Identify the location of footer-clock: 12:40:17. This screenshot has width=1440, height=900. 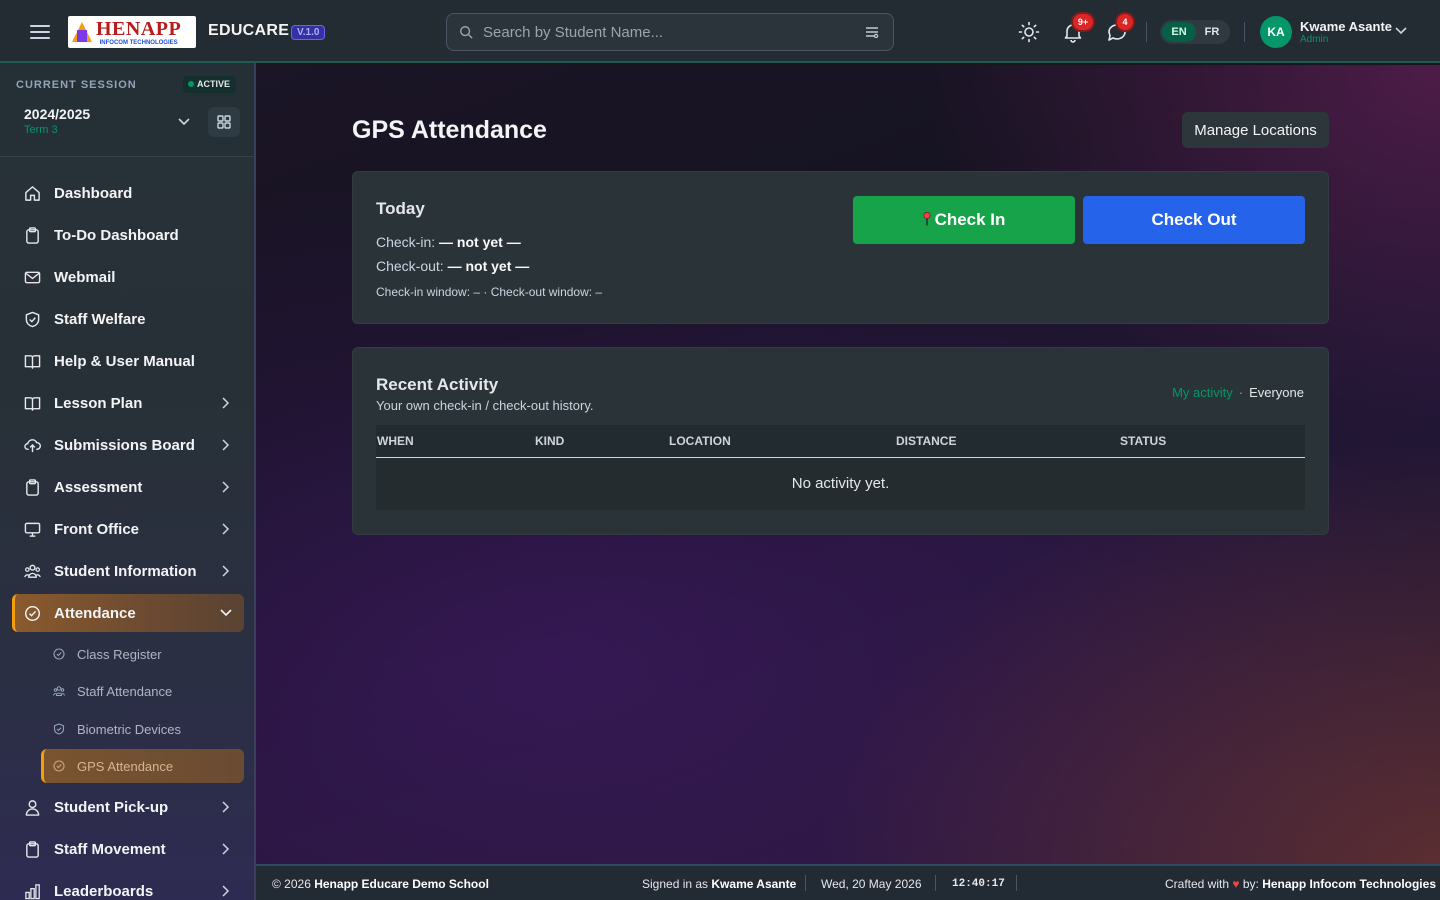
(978, 884).